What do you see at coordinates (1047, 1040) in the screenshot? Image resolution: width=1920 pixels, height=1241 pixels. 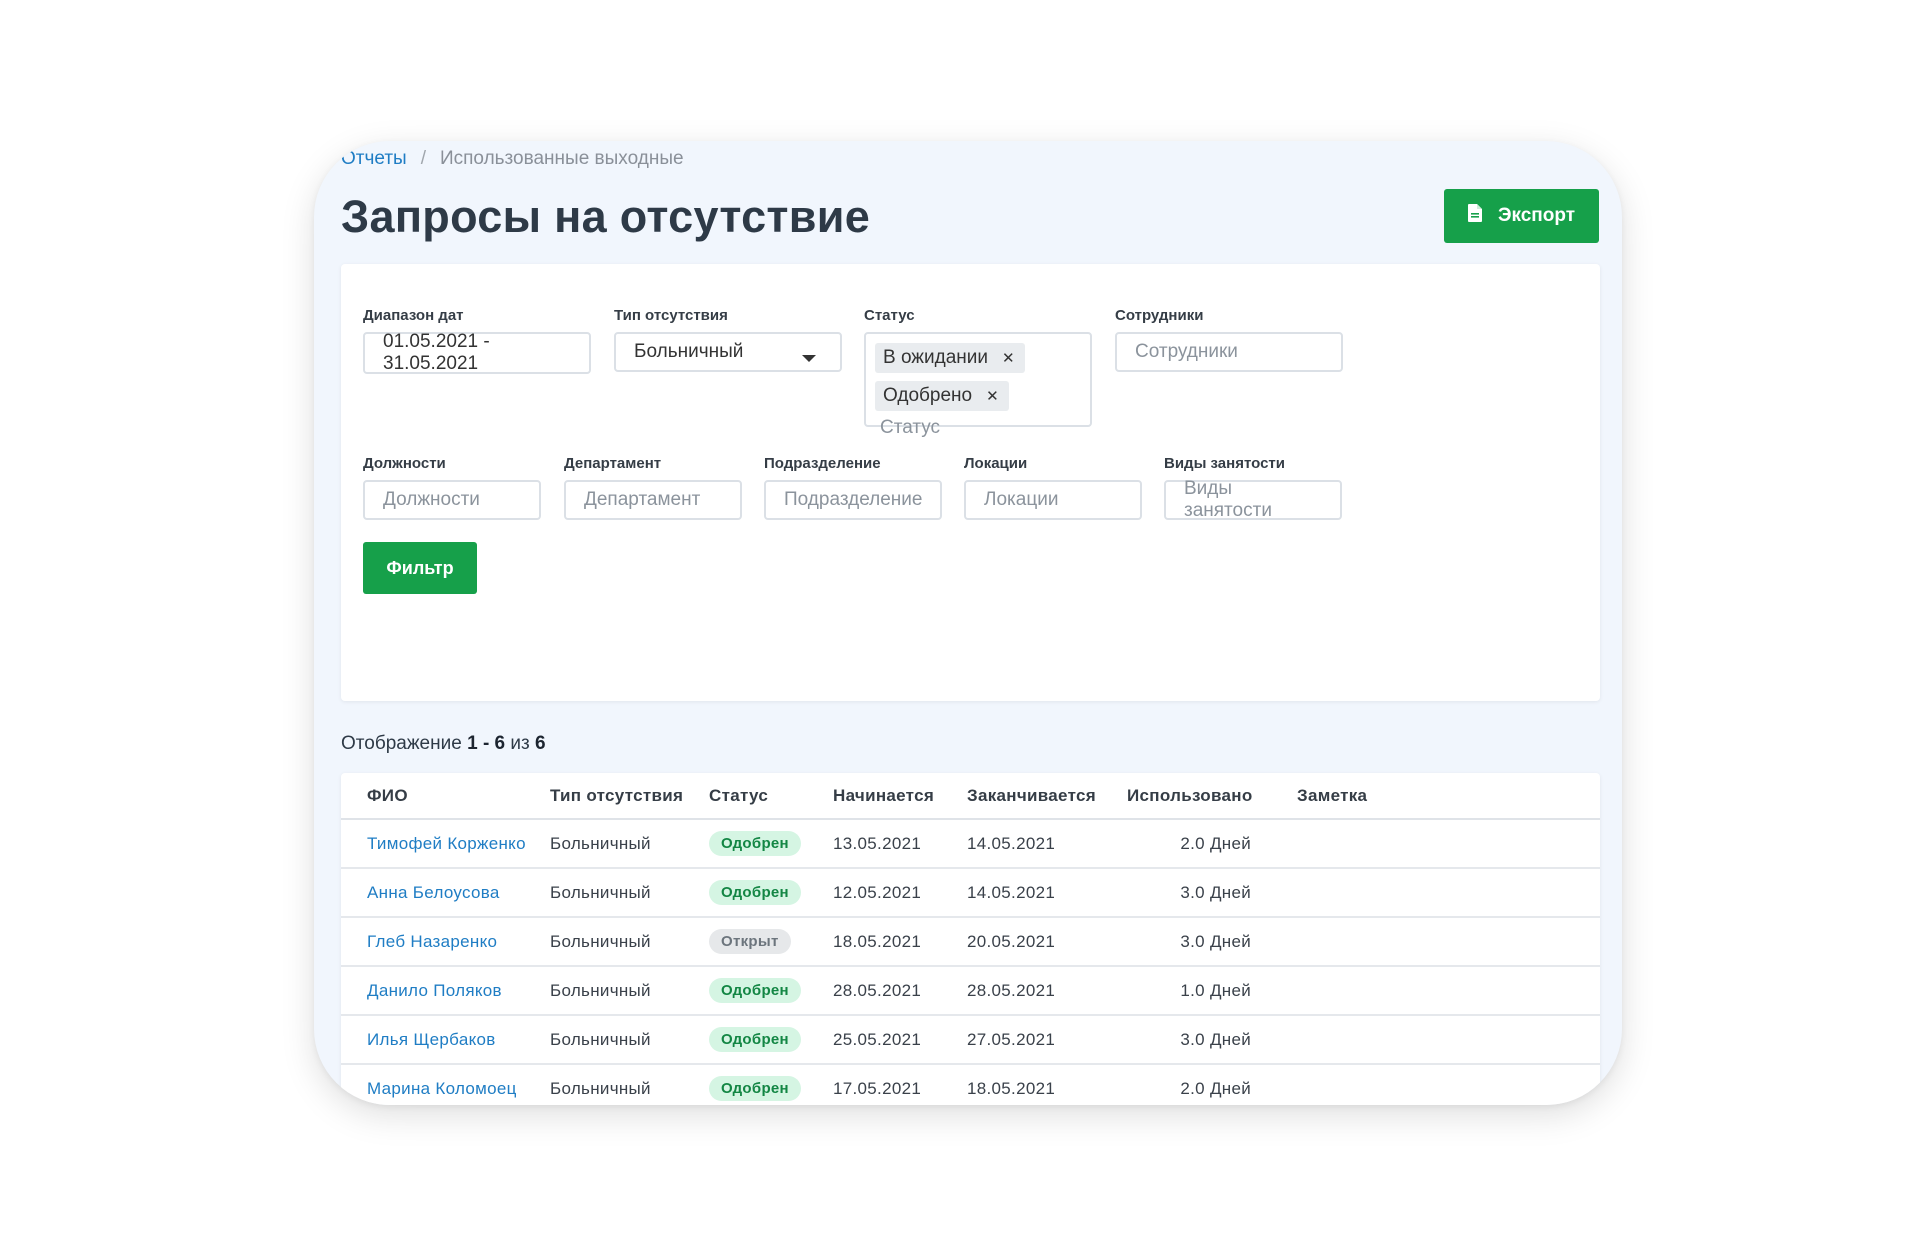 I see `end-date-cell: 27.05.2021` at bounding box center [1047, 1040].